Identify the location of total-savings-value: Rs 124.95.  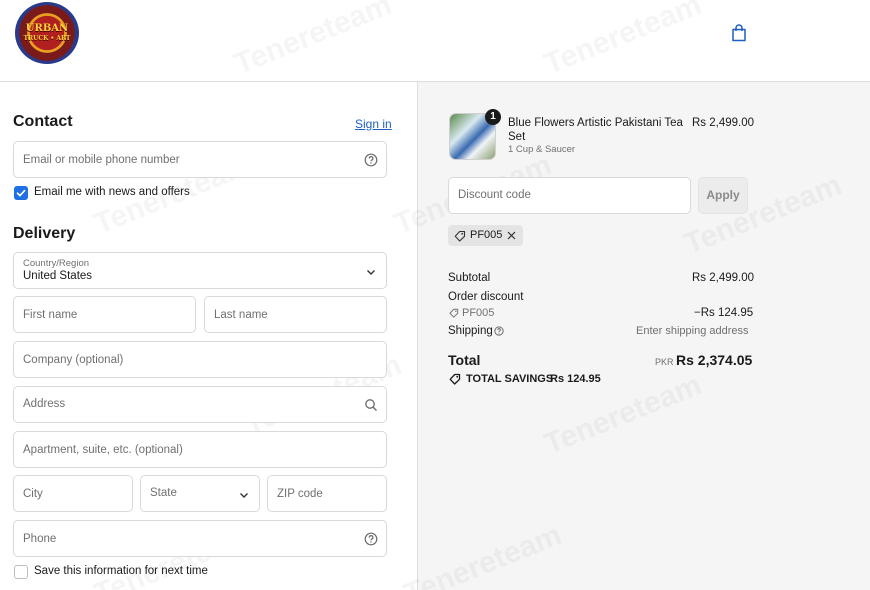
(575, 379).